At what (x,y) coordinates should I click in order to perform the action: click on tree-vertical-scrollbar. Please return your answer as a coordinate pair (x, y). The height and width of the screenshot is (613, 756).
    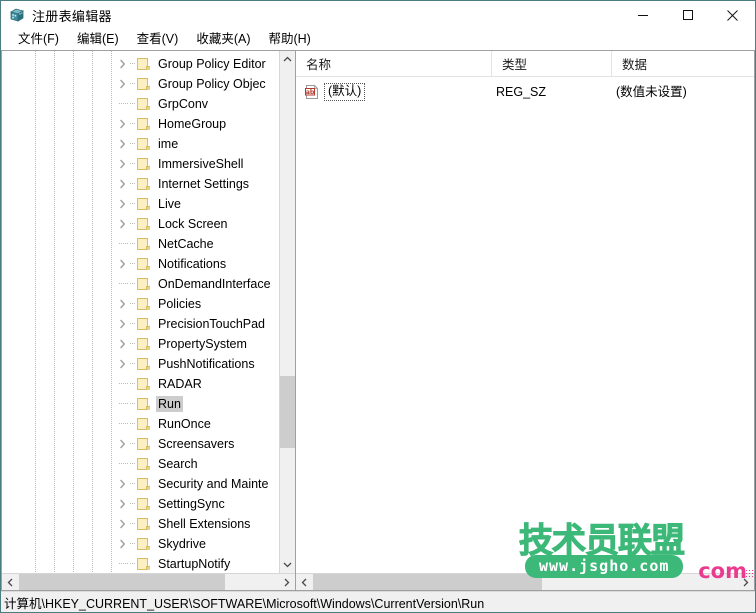
    Looking at the image, I should click on (287, 312).